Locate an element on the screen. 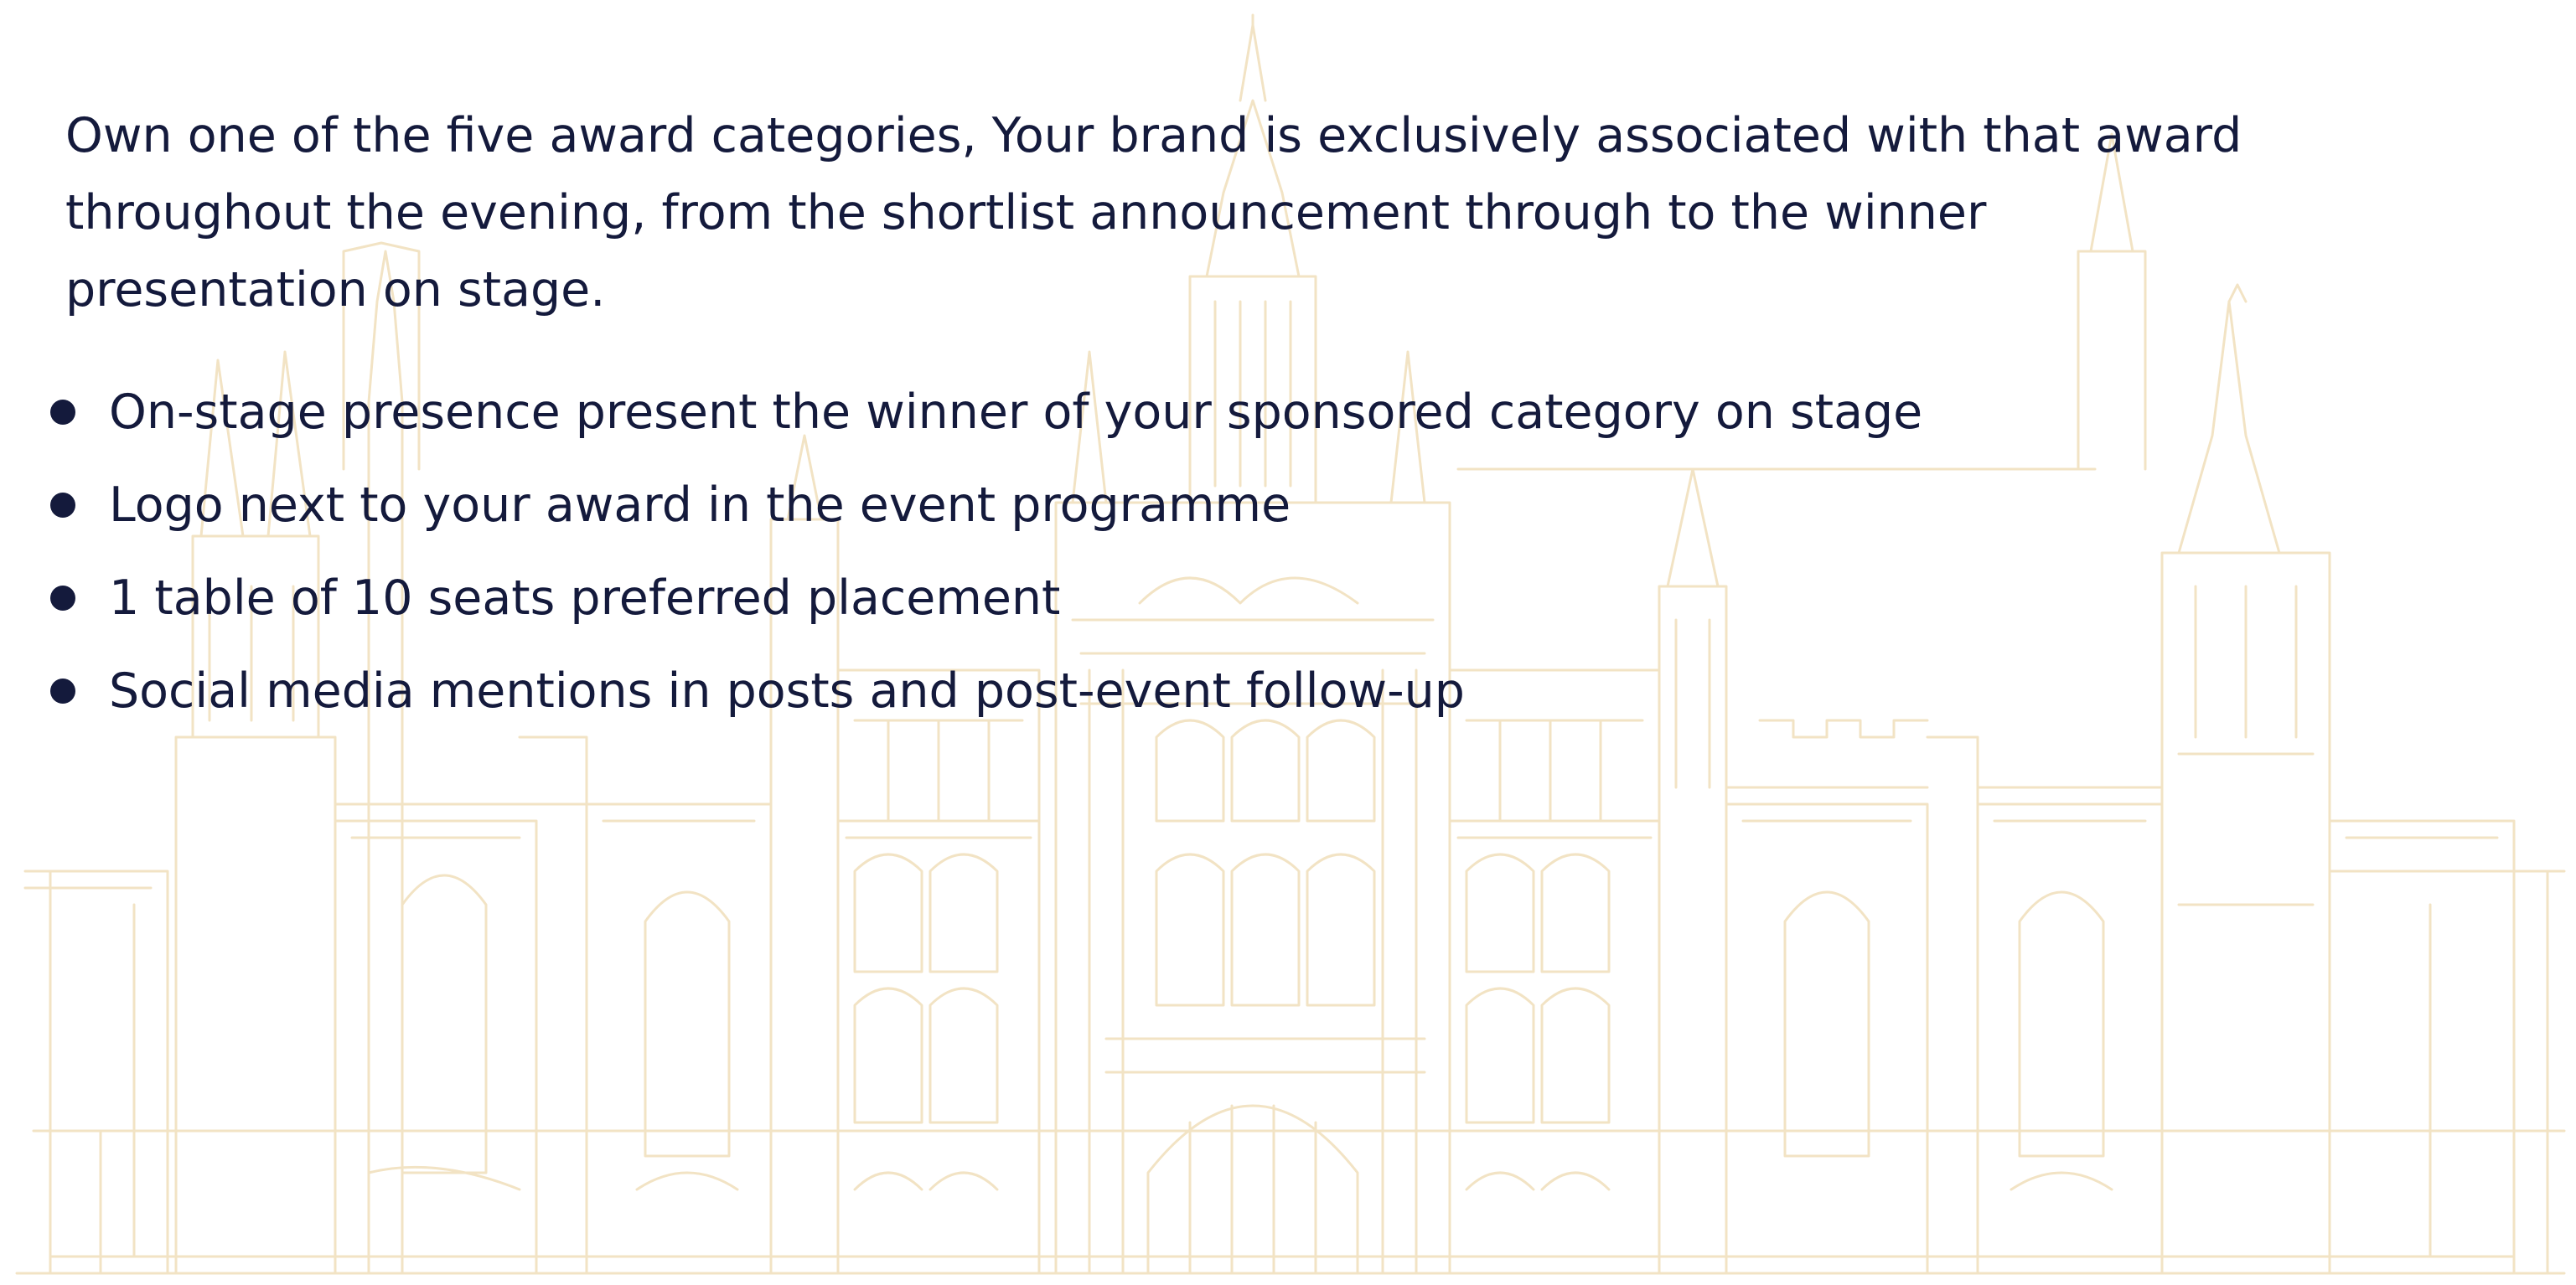 Image resolution: width=2576 pixels, height=1285 pixels. benefit-text: 1 table of 10 seats preferred placement is located at coordinates (585, 598).